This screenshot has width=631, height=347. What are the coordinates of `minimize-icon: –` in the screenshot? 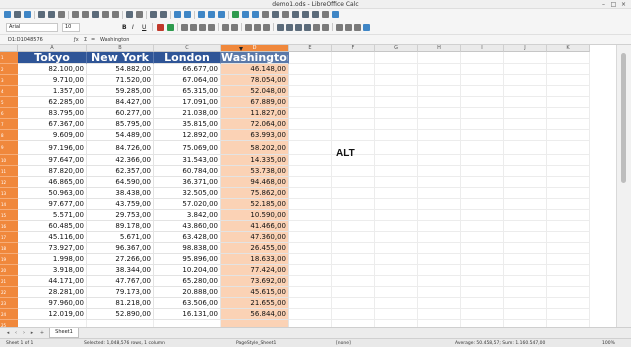 It's located at (603, 4).